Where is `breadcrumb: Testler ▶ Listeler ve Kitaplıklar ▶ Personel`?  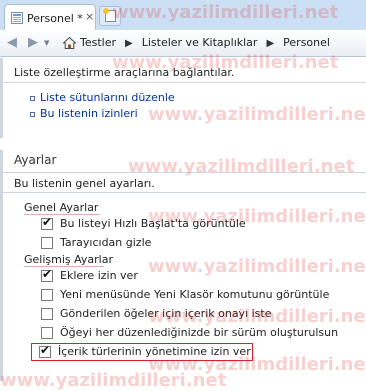 breadcrumb: Testler ▶ Listeler ve Kitaplıklar ▶ Personel is located at coordinates (207, 42).